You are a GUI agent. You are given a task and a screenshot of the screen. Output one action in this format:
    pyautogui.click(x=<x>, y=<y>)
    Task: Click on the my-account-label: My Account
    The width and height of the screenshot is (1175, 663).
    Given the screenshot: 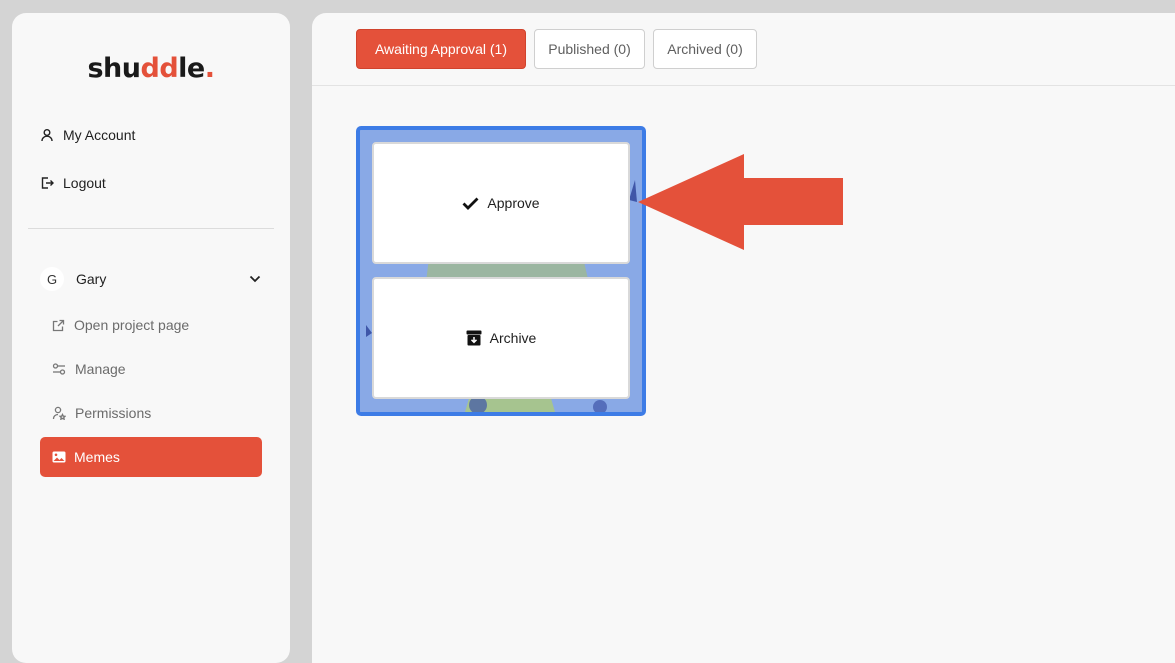 What is the action you would take?
    pyautogui.click(x=99, y=135)
    